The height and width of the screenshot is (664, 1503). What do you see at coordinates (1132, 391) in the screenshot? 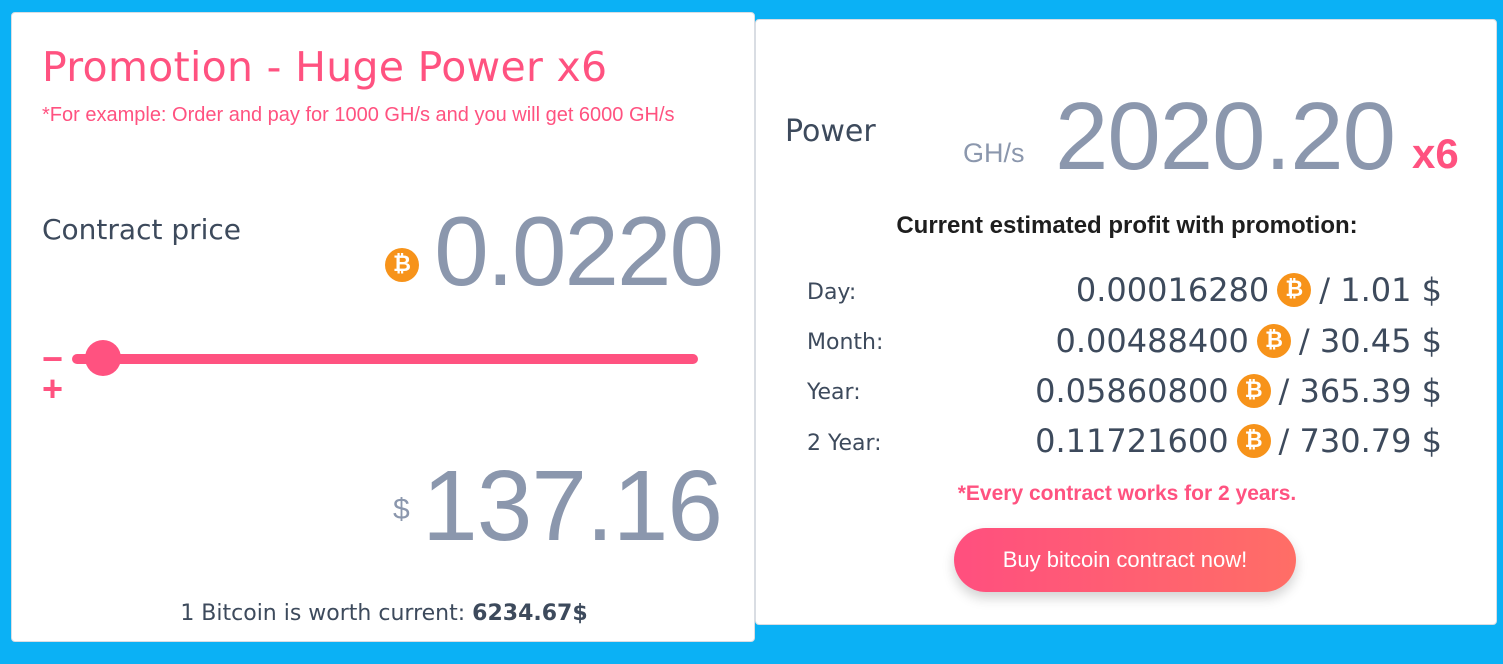
I see `profit-btc-year: 0.05860800` at bounding box center [1132, 391].